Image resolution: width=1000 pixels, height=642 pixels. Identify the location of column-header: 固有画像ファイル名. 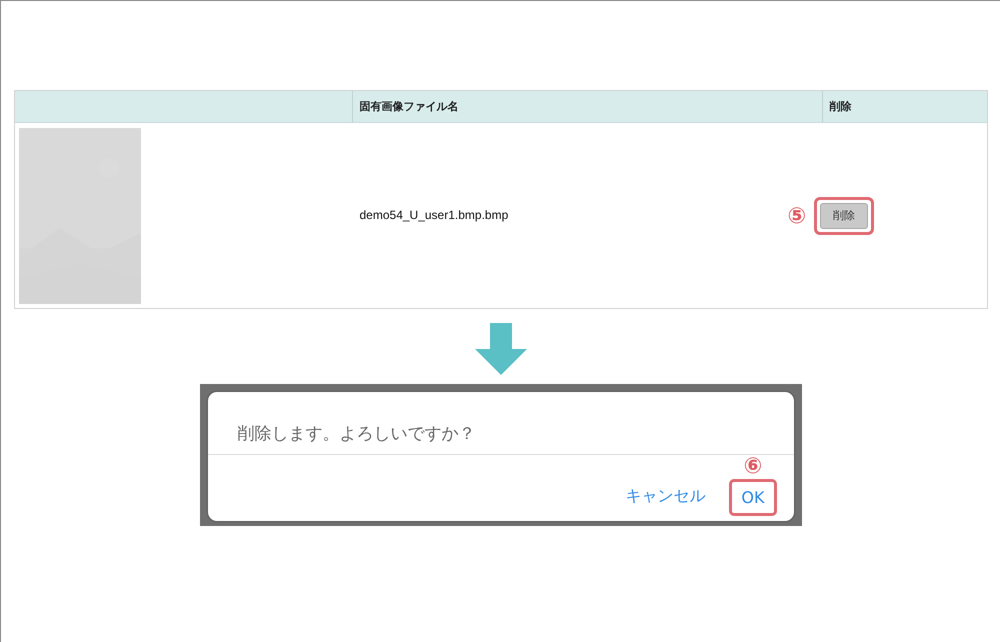
(408, 107).